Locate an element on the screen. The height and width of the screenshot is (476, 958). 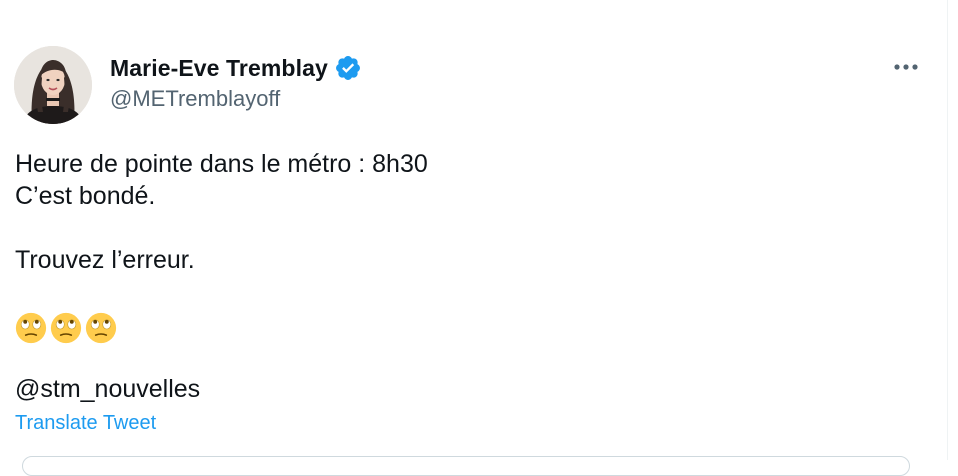
author-display-name: Marie-Eve Tremblay is located at coordinates (219, 68).